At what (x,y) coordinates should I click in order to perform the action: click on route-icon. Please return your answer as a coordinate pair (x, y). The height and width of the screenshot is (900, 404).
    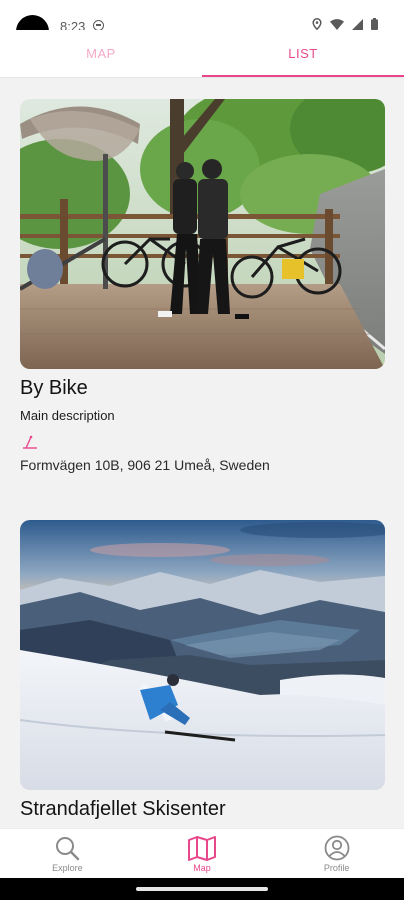
    Looking at the image, I should click on (30, 442).